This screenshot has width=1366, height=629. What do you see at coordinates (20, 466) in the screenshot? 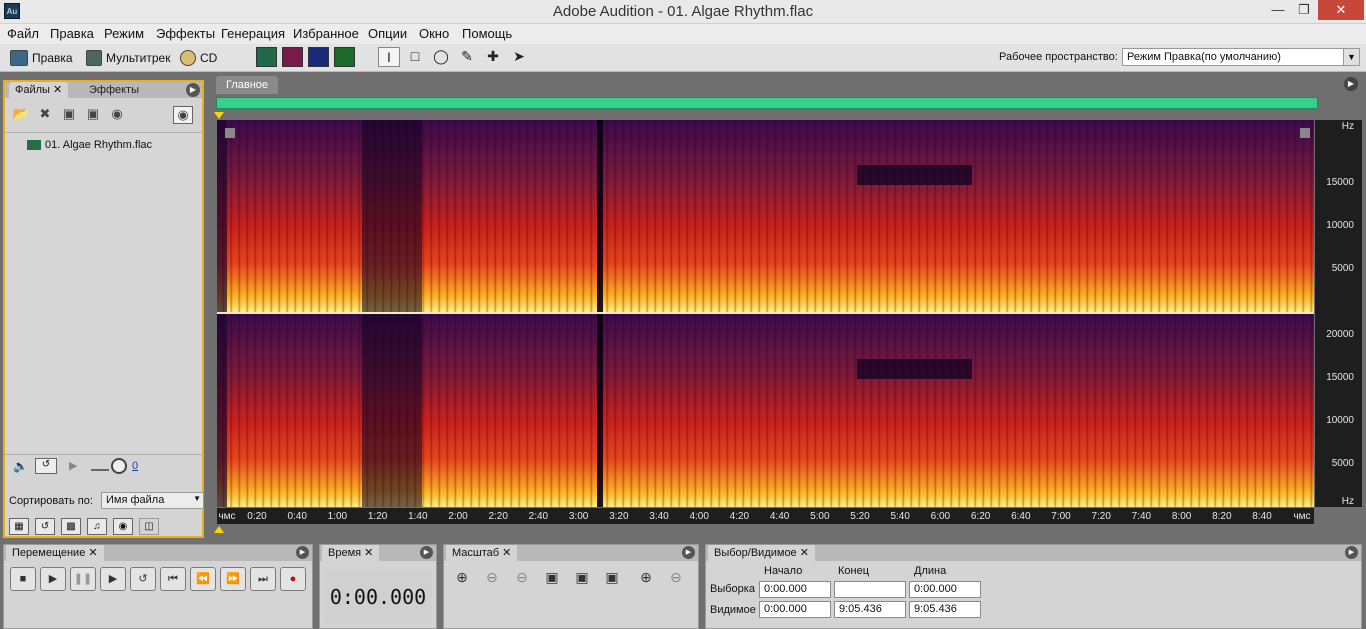
I see `speaker-icon: 🔈` at bounding box center [20, 466].